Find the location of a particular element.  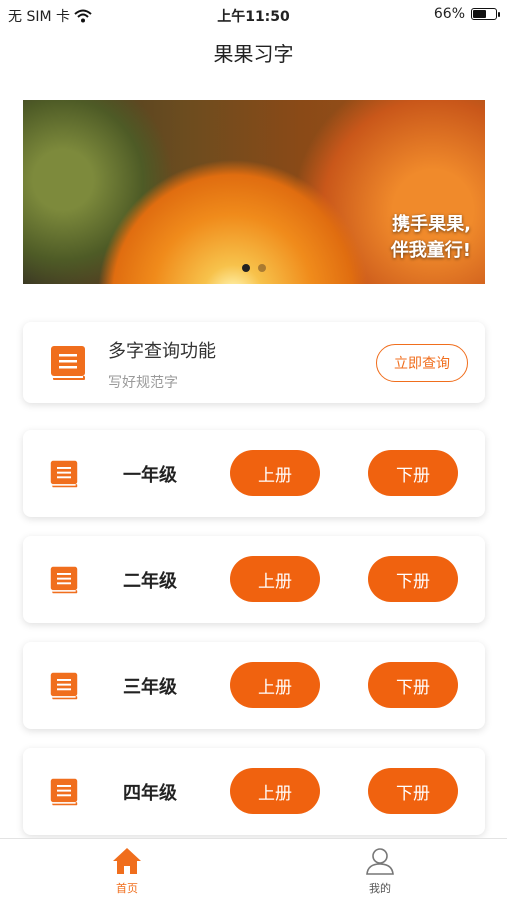

battery-fill is located at coordinates (479, 14).